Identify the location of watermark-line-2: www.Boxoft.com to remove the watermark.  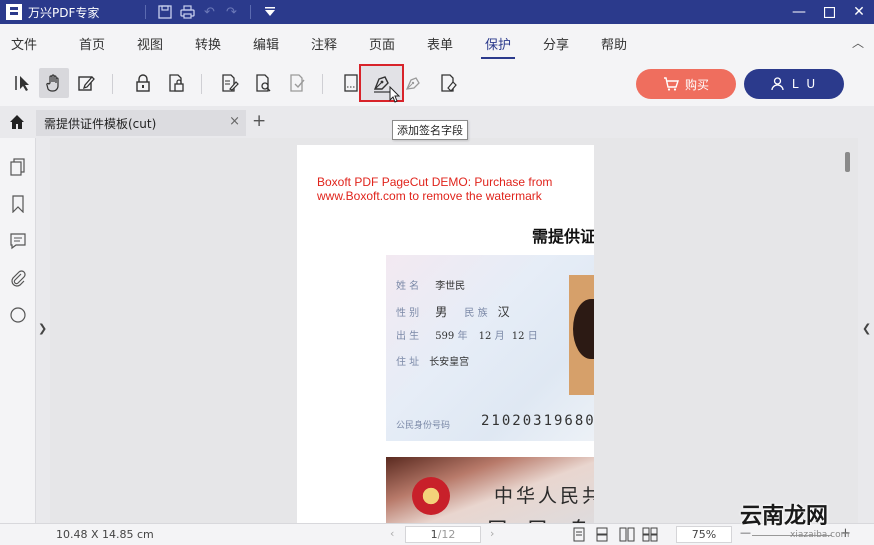
(429, 196).